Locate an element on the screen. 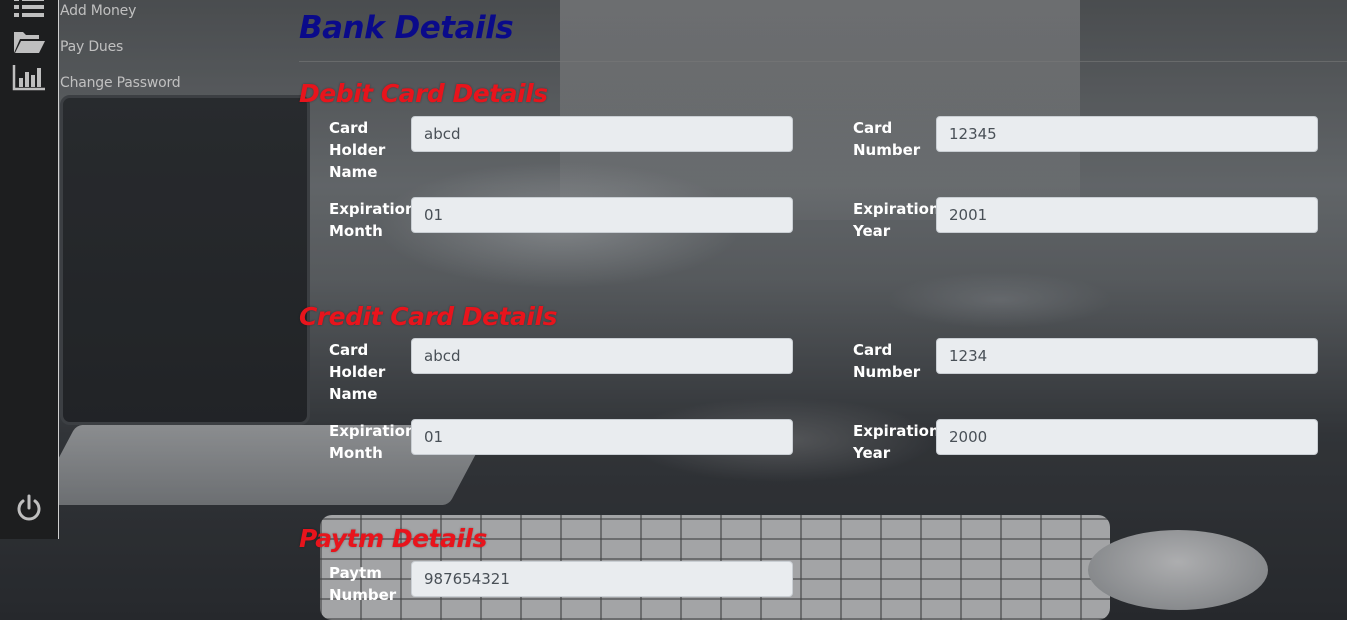 The height and width of the screenshot is (620, 1347). credit-year-label: Expiration Year is located at coordinates (896, 442).